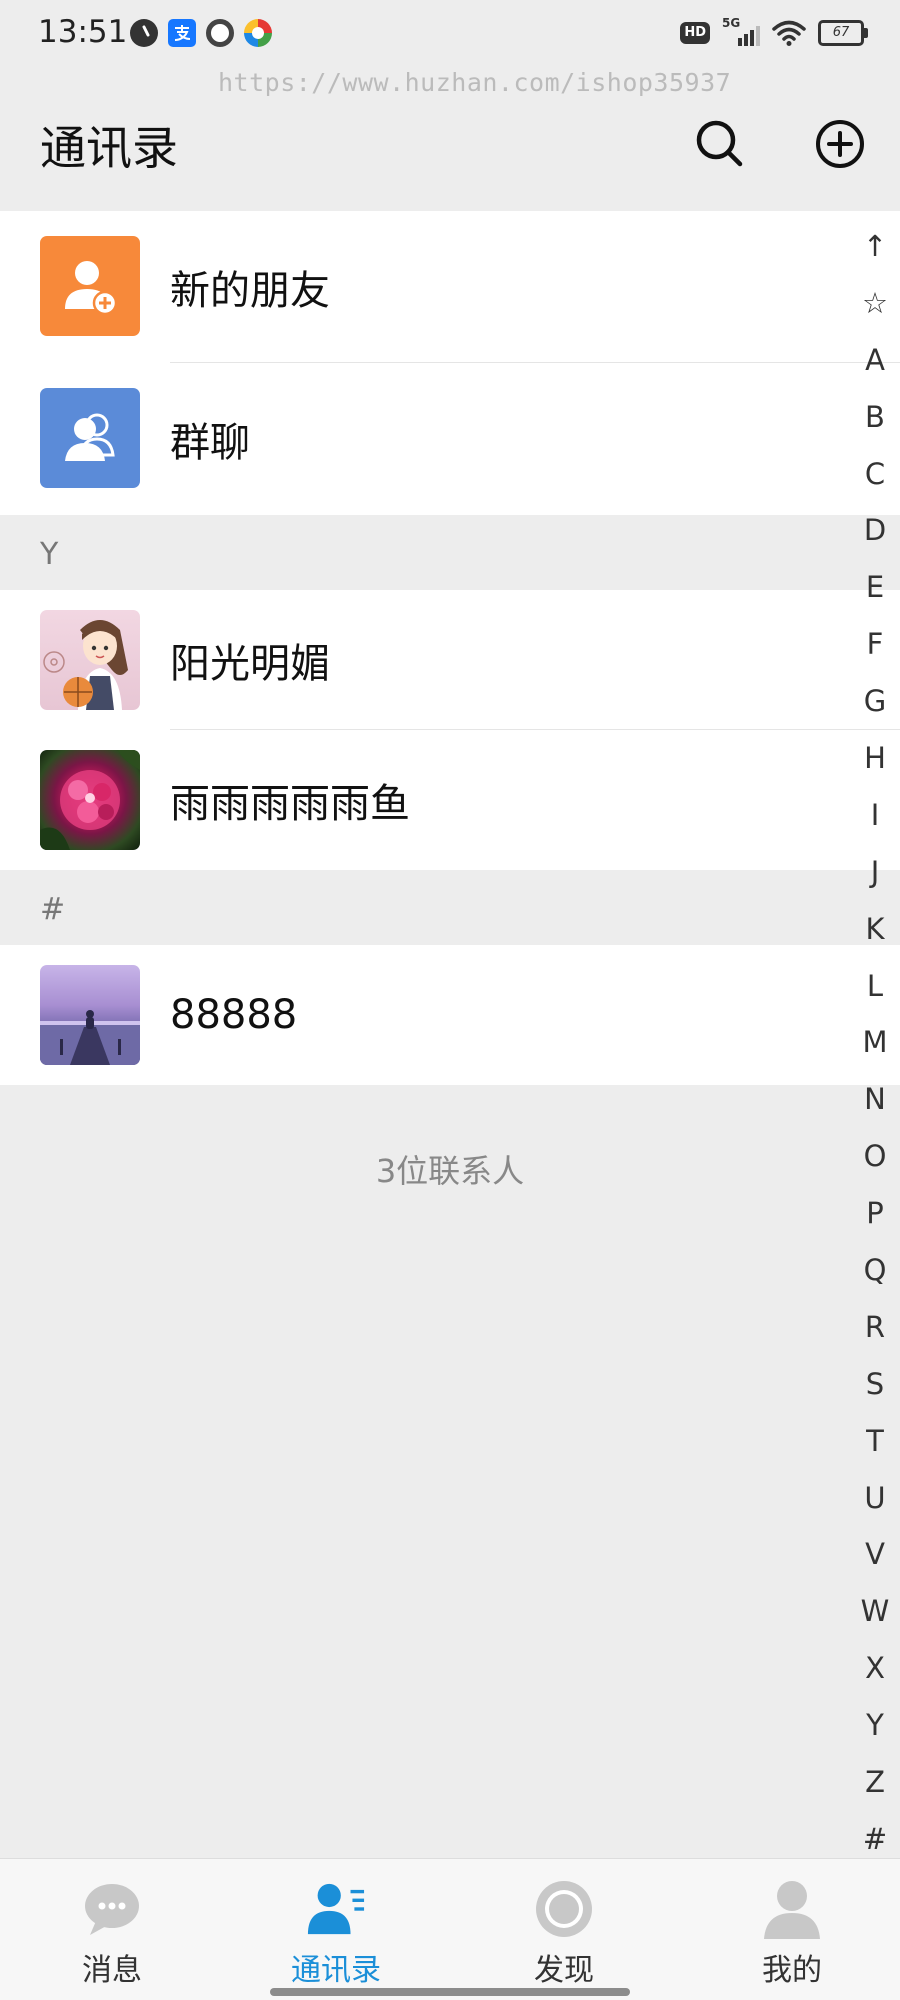  Describe the element at coordinates (875, 815) in the screenshot. I see `index-letter: I` at that location.